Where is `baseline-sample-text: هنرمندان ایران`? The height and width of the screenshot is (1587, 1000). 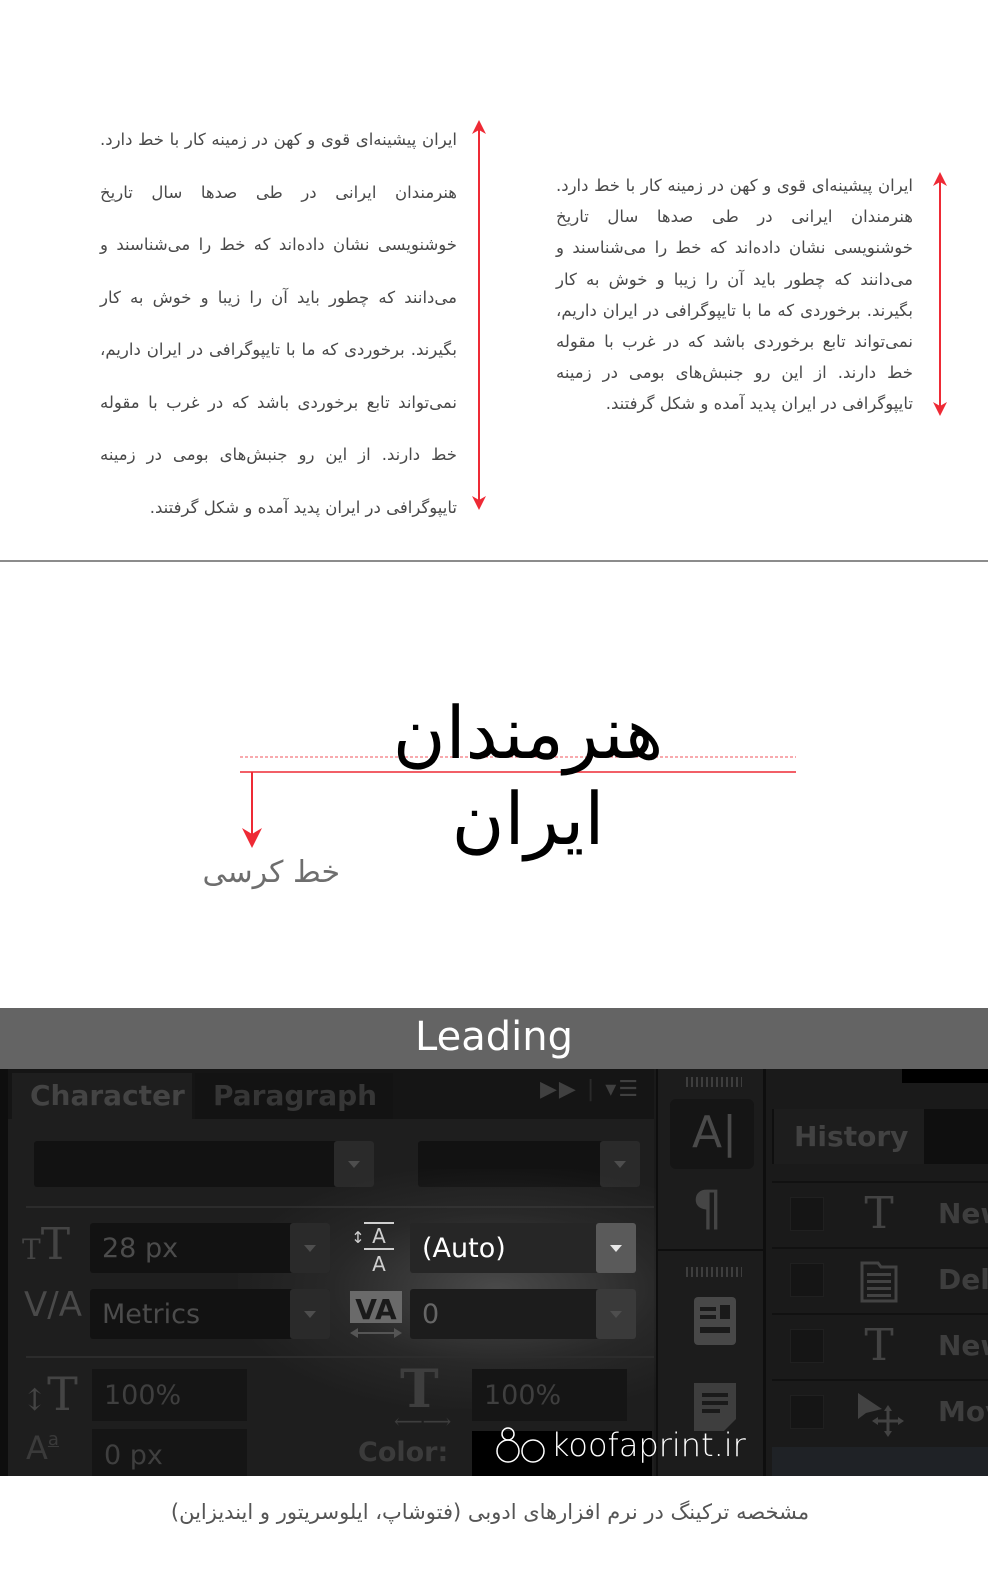 baseline-sample-text: هنرمندان ایران is located at coordinates (528, 776).